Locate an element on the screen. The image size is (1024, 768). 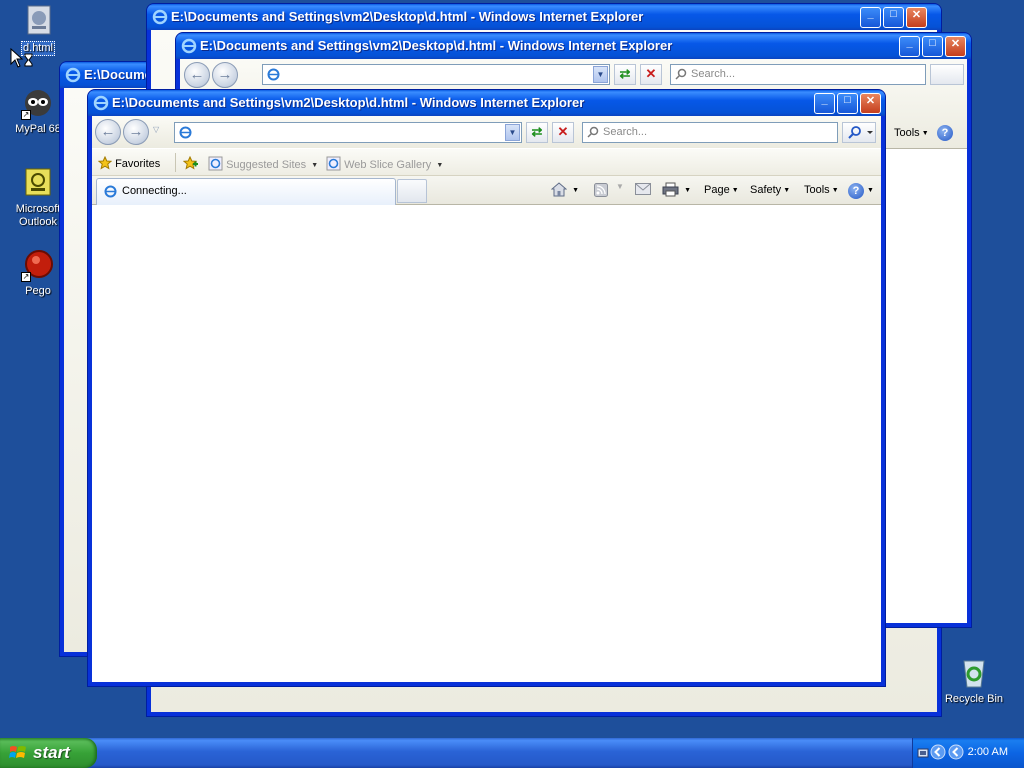
recycle-bin-icon is located at coordinates (974, 673).